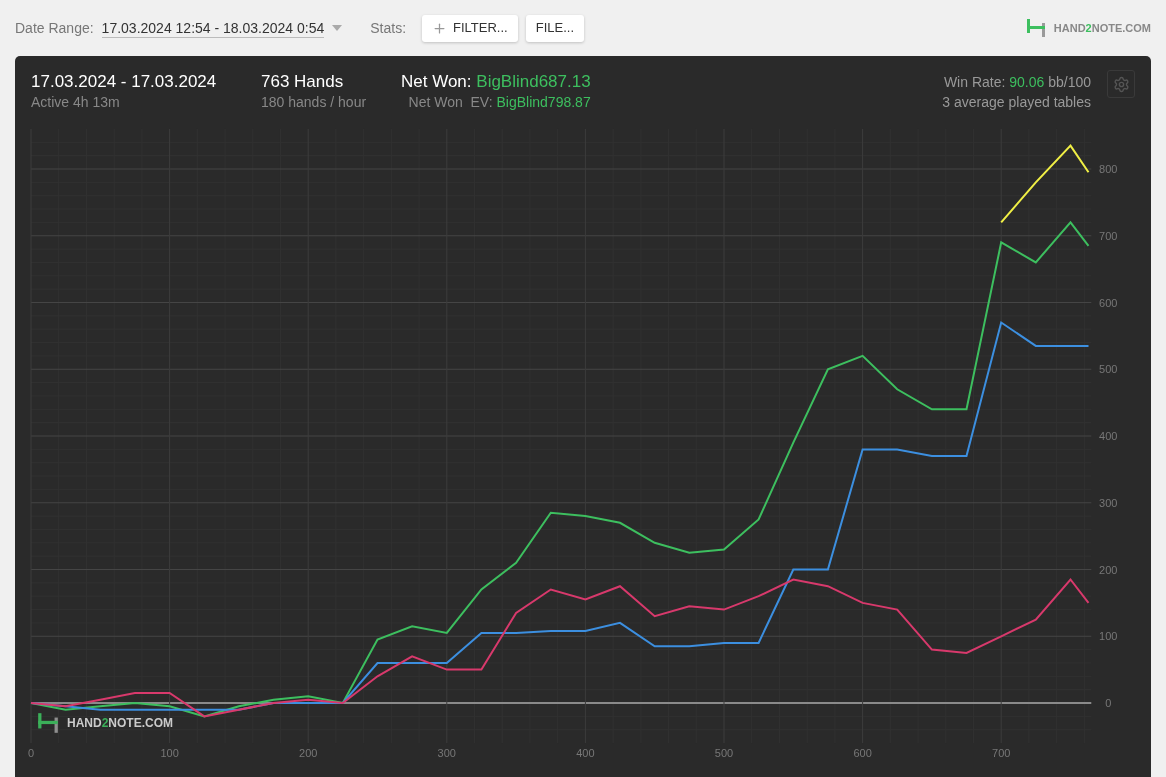  What do you see at coordinates (1108, 169) in the screenshot?
I see `y-tick-label: 800` at bounding box center [1108, 169].